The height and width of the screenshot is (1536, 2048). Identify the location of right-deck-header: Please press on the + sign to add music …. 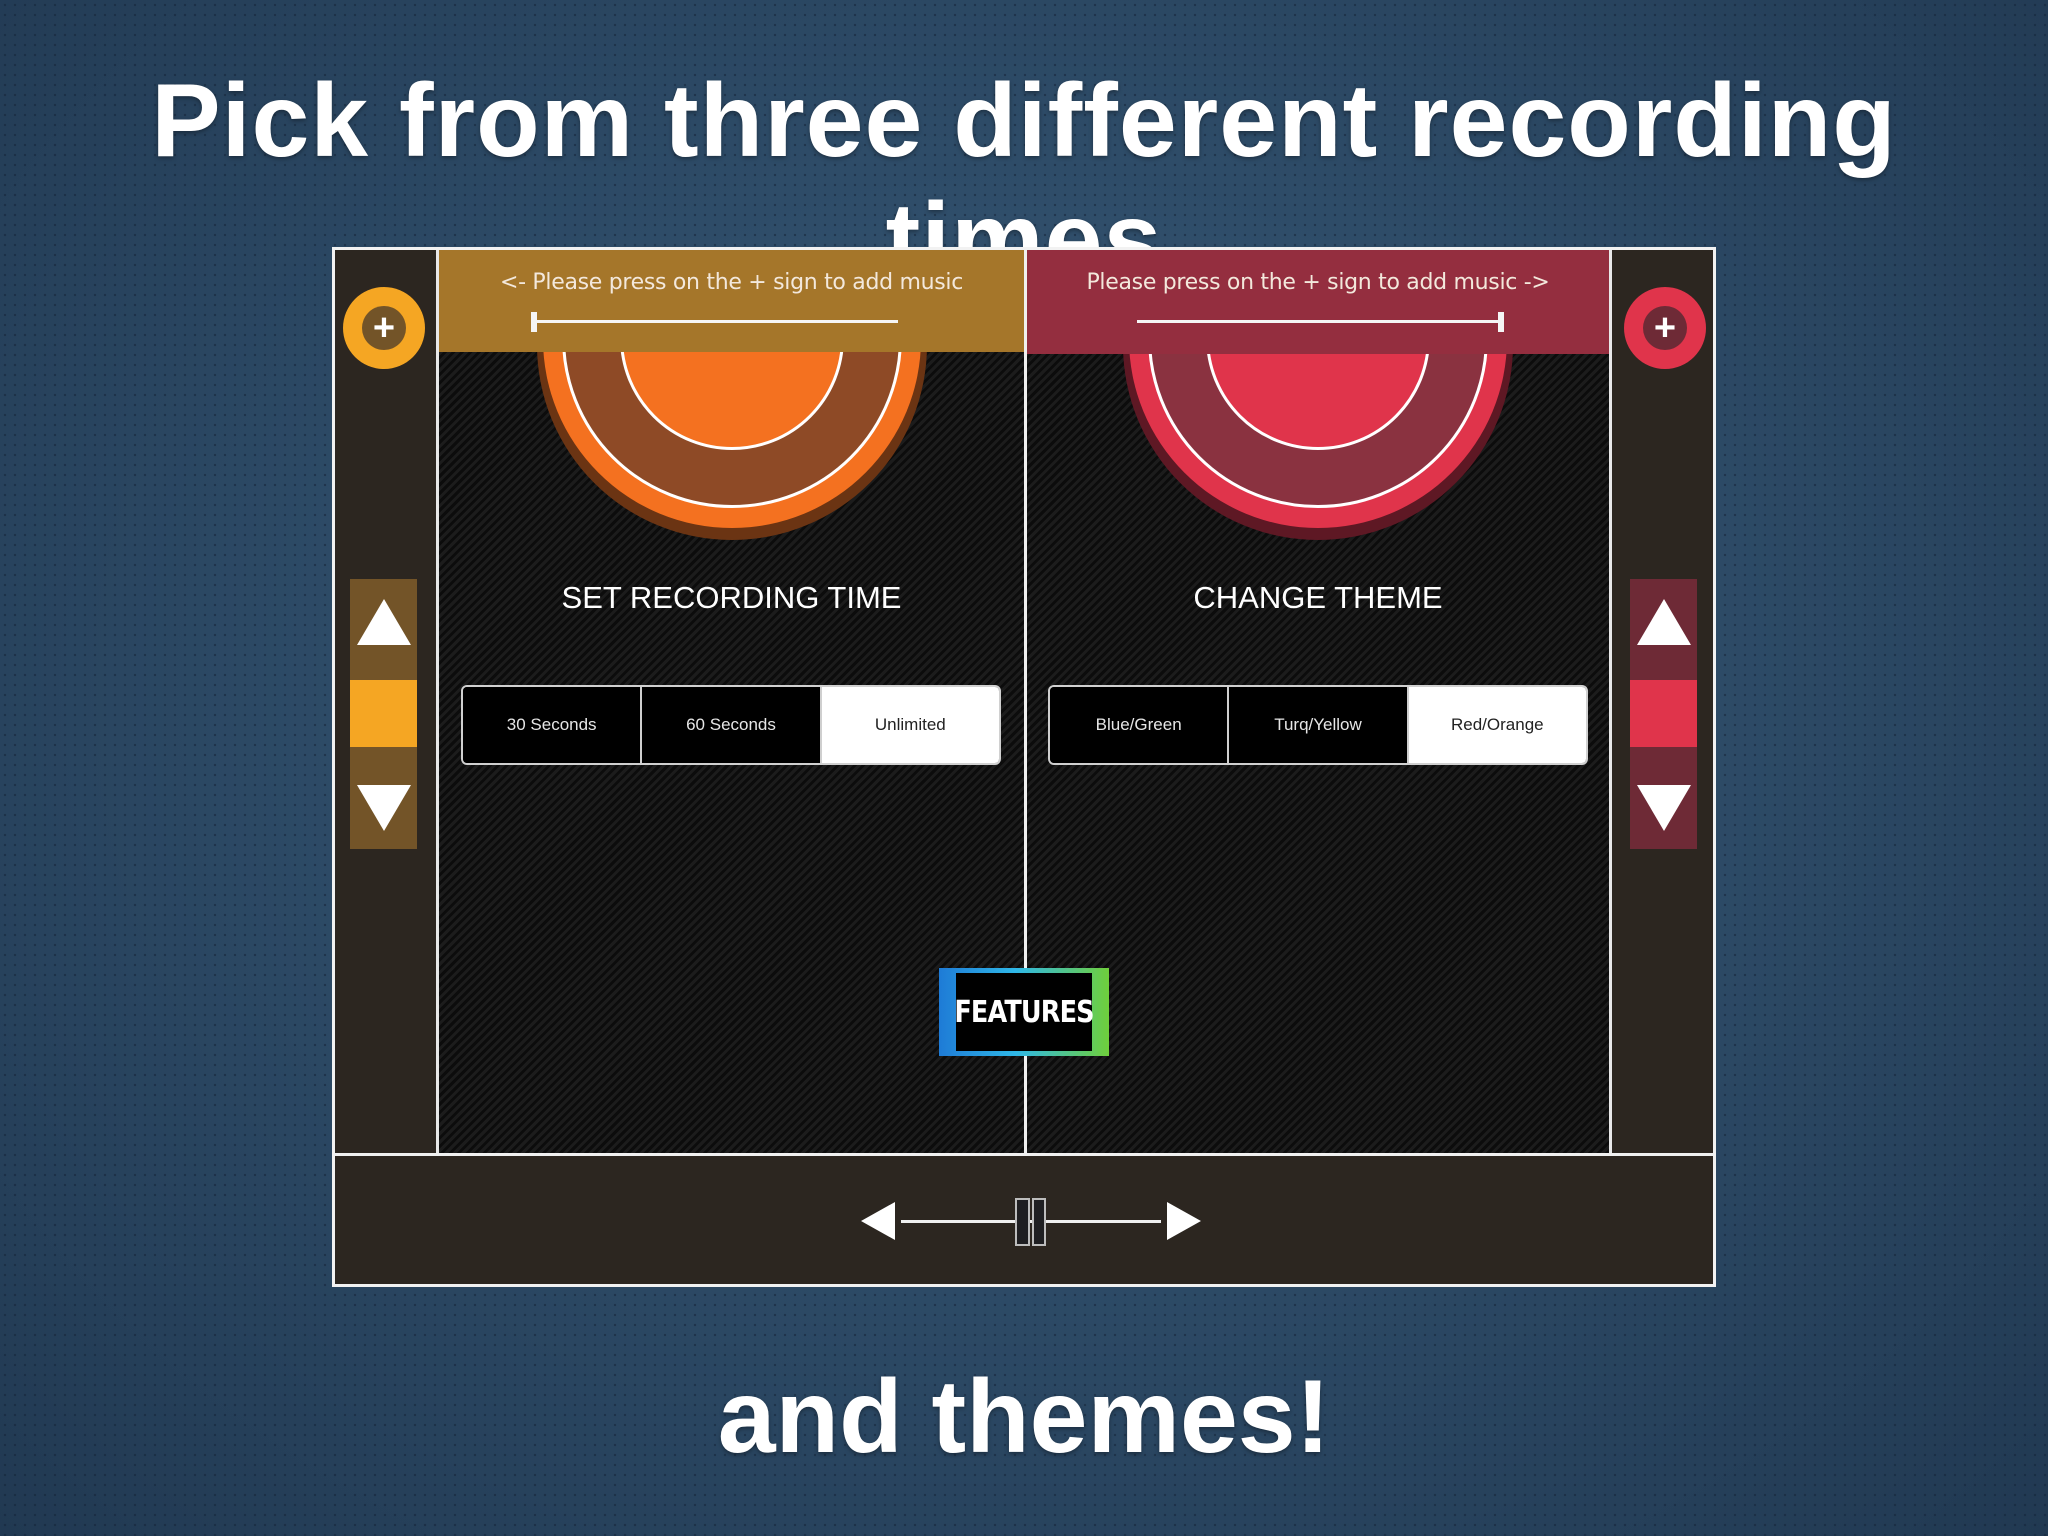
(1318, 302).